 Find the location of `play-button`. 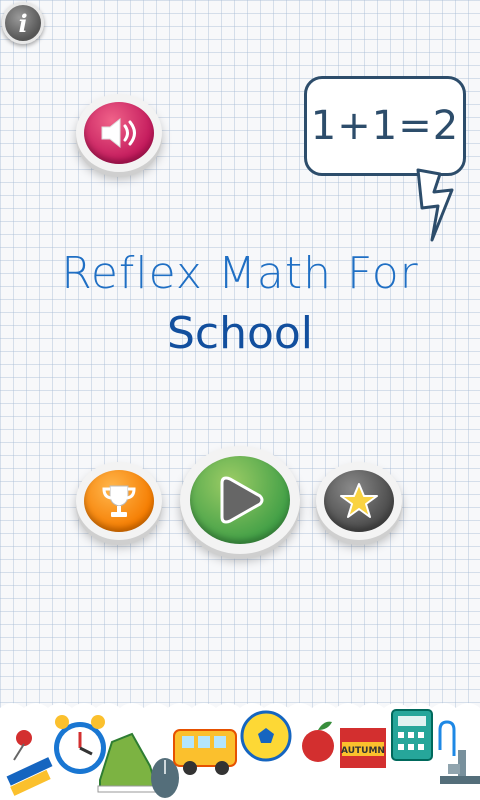

play-button is located at coordinates (240, 500).